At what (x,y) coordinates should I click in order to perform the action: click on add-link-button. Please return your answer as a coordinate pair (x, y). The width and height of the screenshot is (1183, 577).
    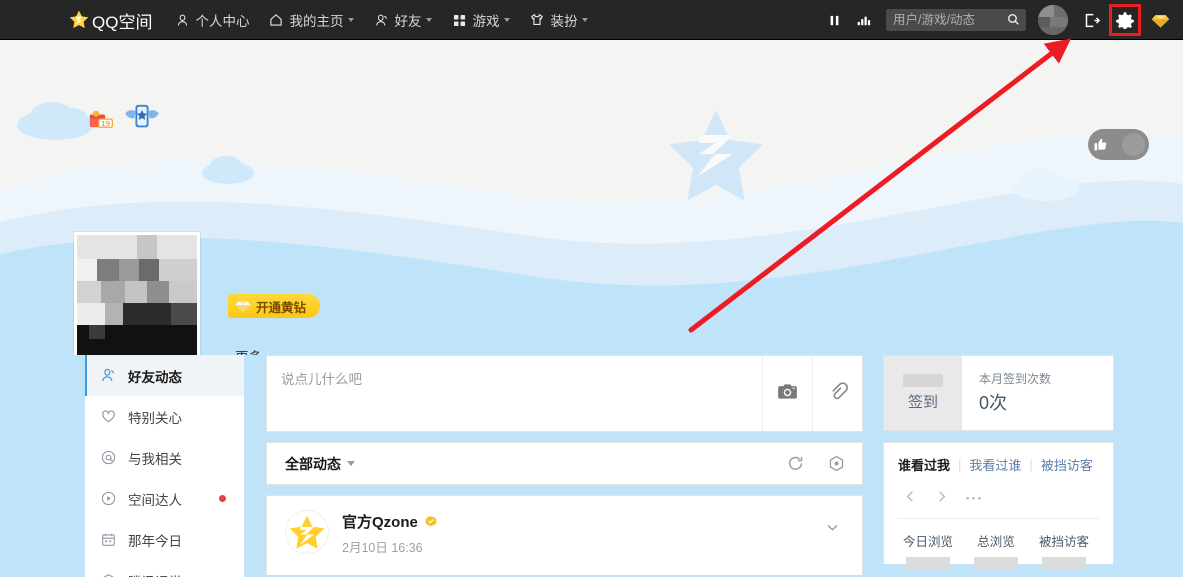
    Looking at the image, I should click on (837, 393).